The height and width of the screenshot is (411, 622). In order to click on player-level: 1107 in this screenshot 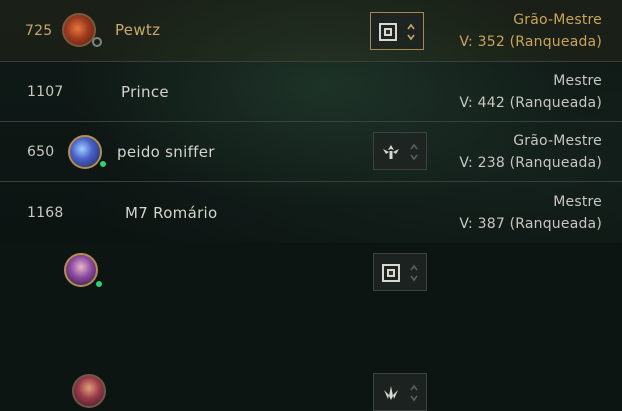, I will do `click(45, 91)`.